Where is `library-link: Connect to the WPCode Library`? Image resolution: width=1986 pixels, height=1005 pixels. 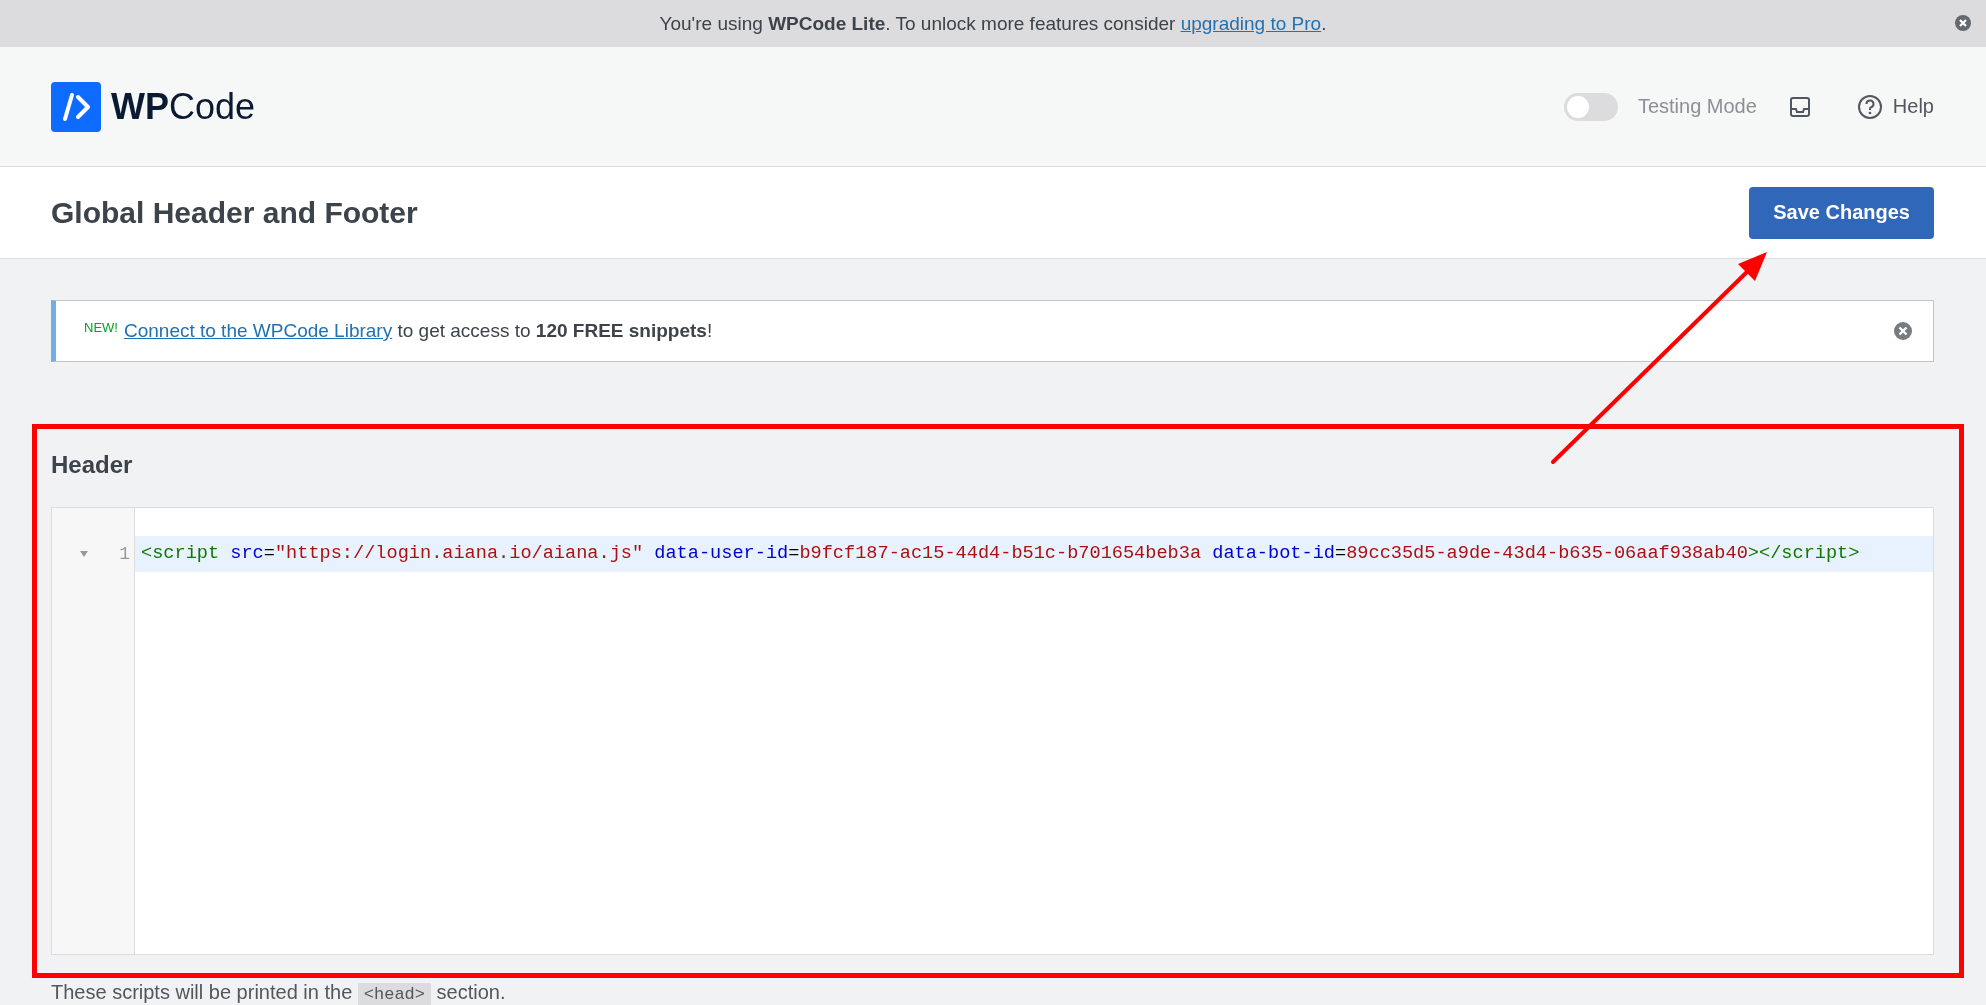 library-link: Connect to the WPCode Library is located at coordinates (258, 330).